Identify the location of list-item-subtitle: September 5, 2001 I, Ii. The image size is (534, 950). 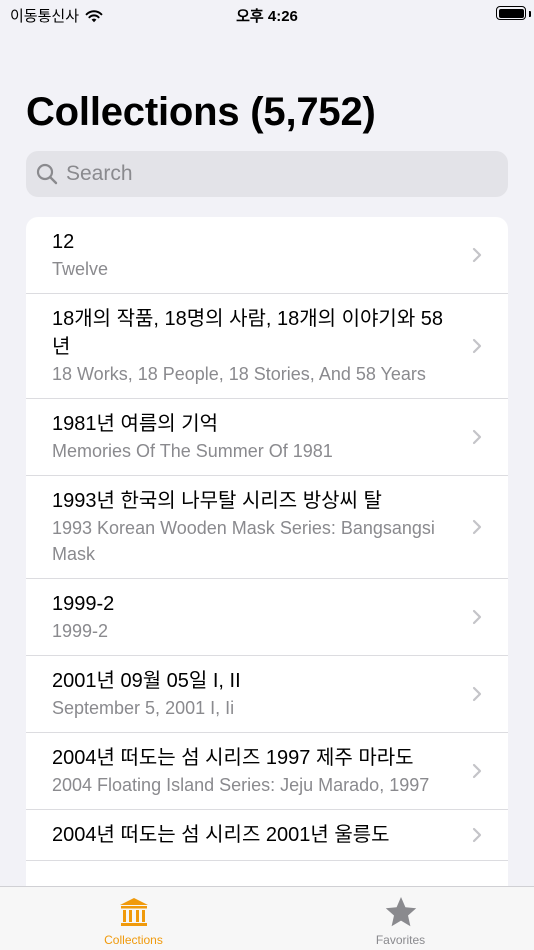
(143, 708).